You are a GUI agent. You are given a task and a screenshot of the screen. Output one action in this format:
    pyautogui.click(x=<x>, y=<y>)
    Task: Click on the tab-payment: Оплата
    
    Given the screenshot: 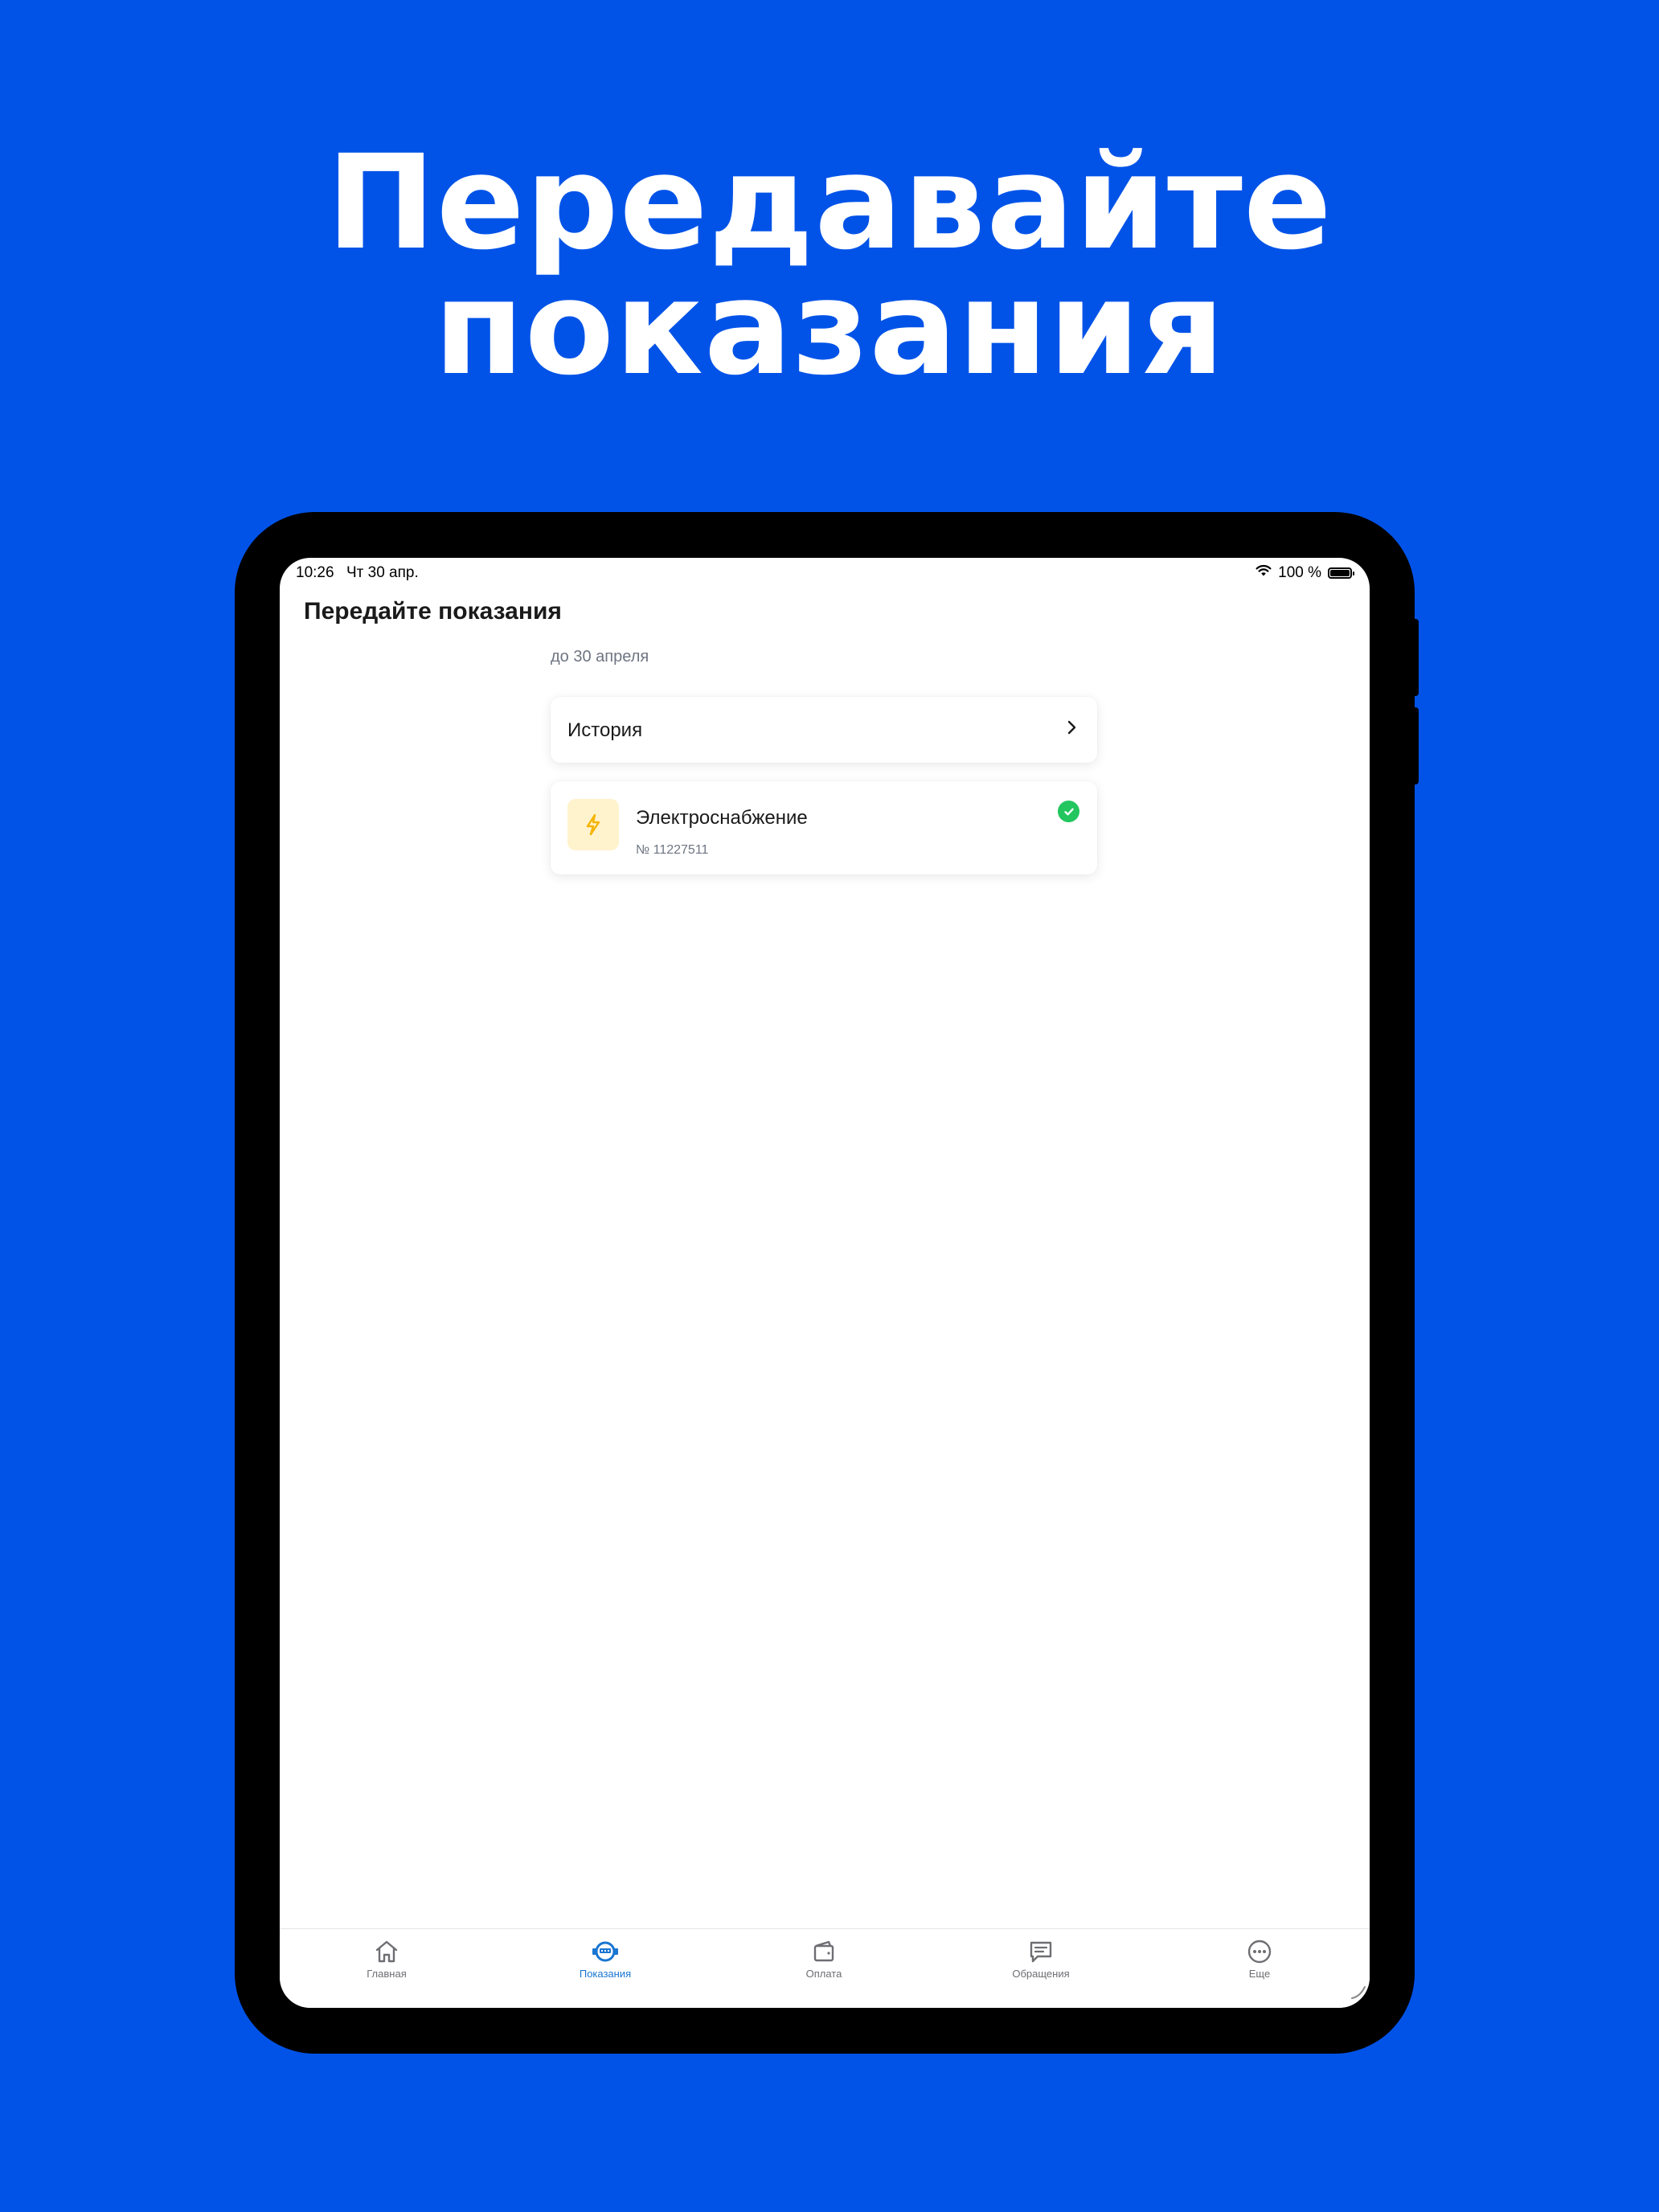 What is the action you would take?
    pyautogui.click(x=823, y=1968)
    